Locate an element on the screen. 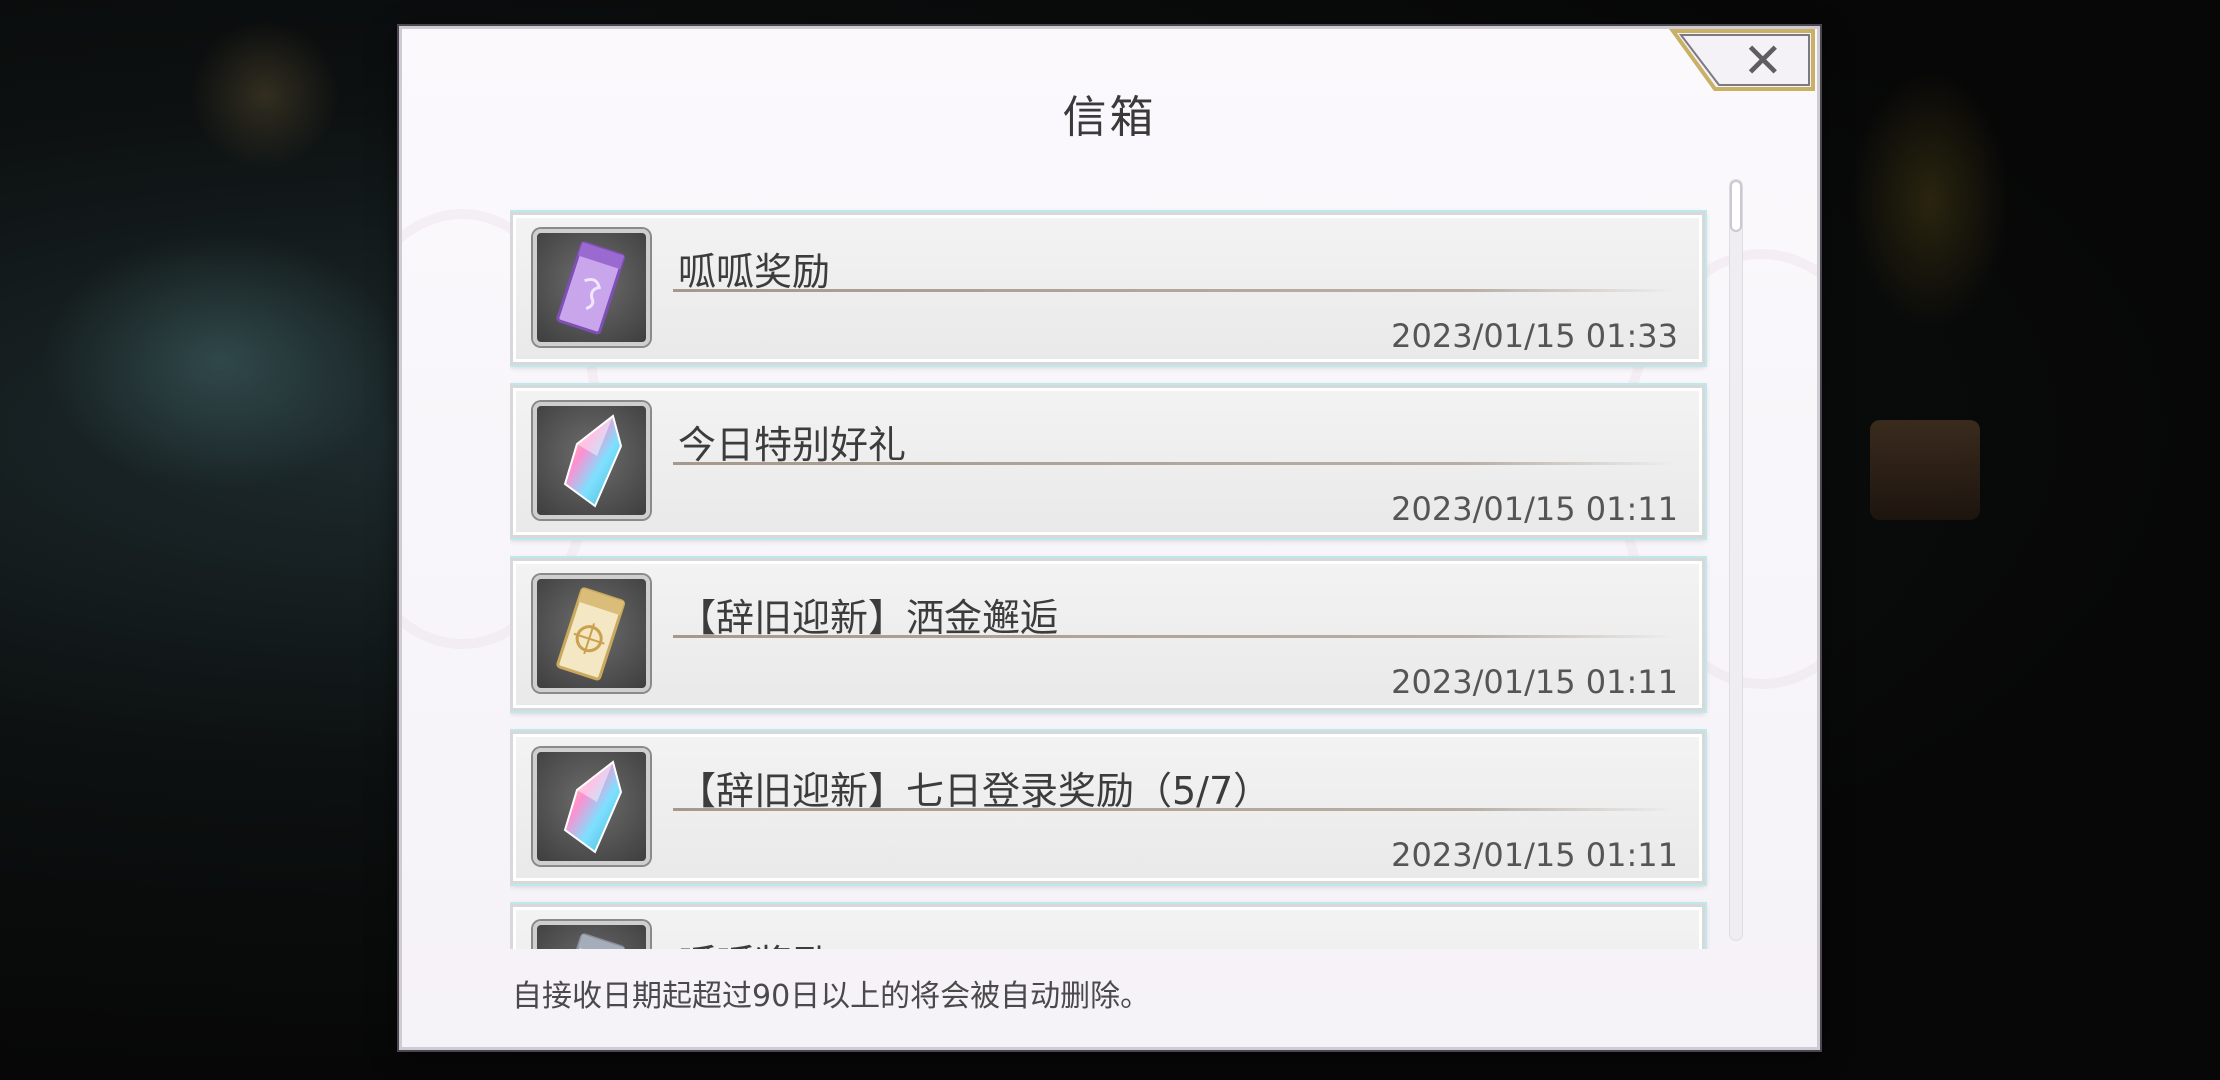 This screenshot has height=1080, width=2220. mail-item: 【辞旧迎新】七日登录奖励（5/7） 2023/01/15 01:11 is located at coordinates (1107, 807).